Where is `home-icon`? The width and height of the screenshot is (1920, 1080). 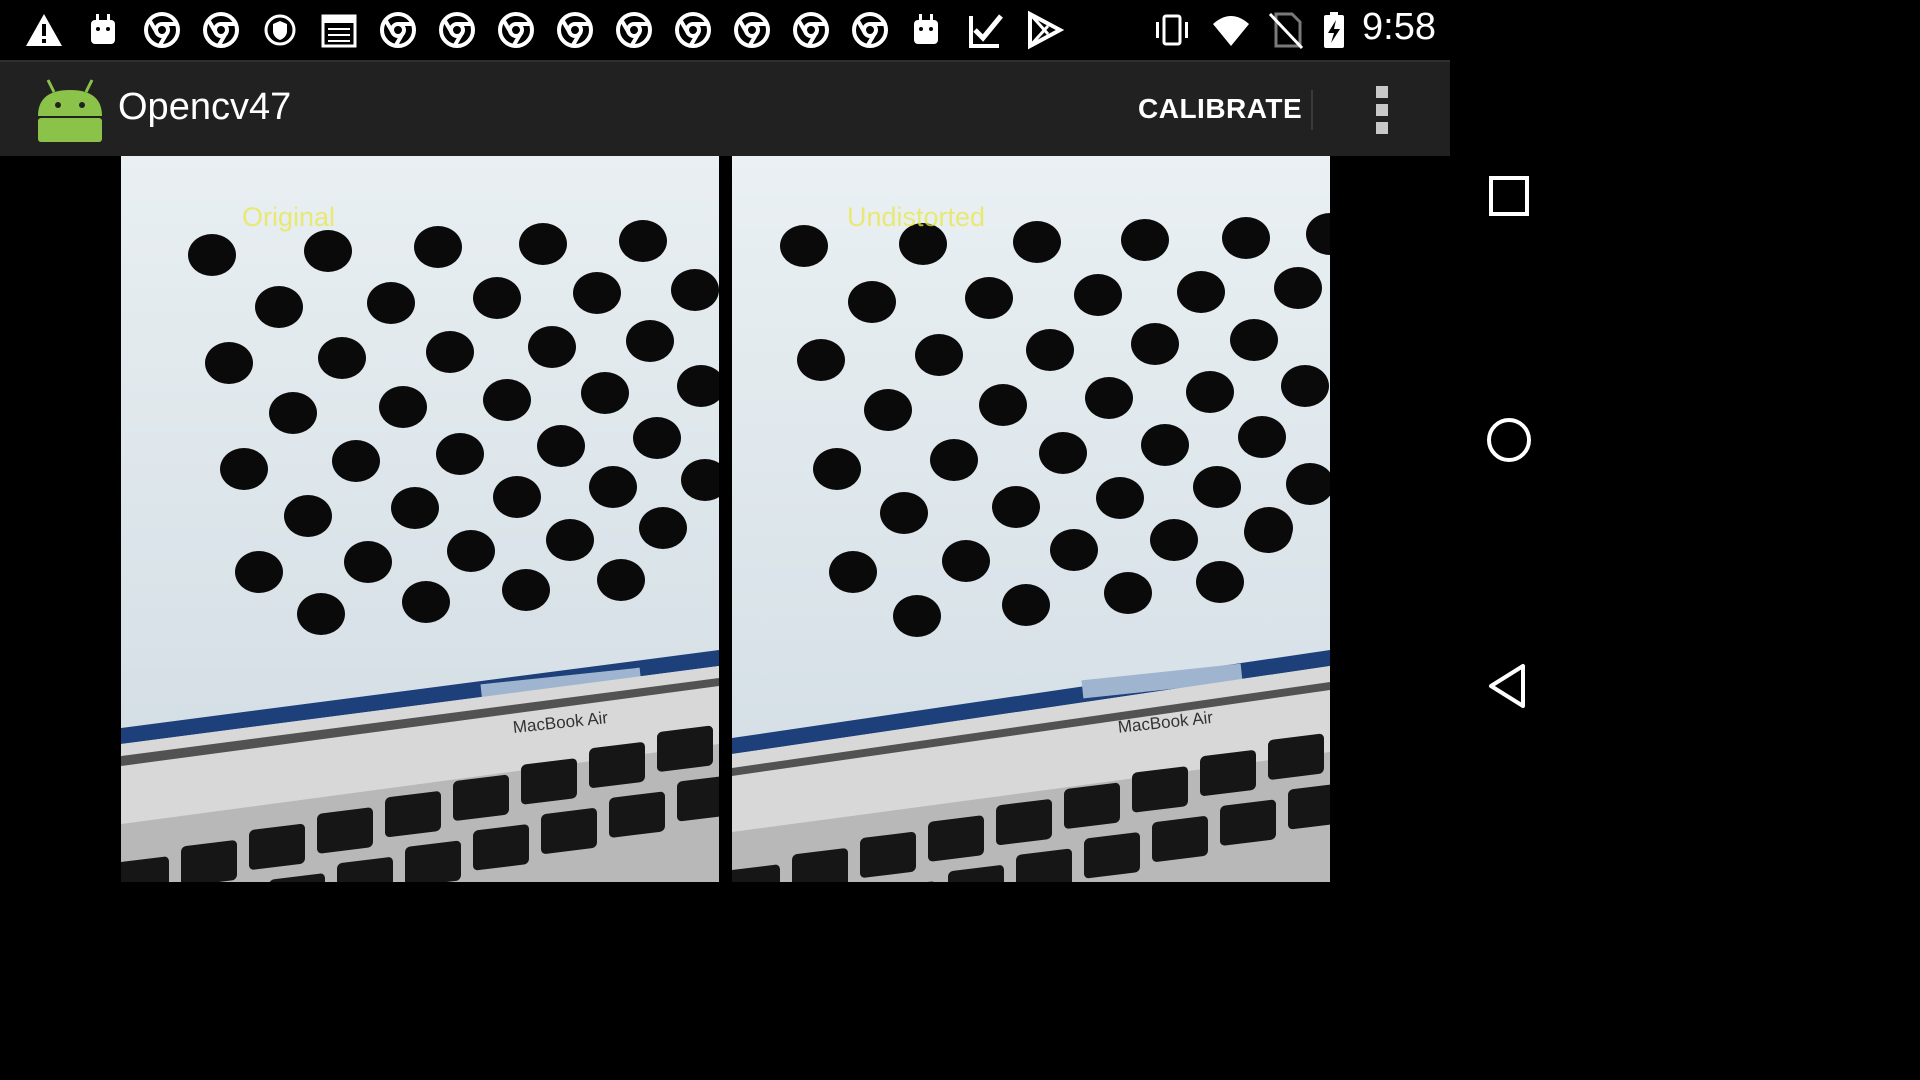 home-icon is located at coordinates (1509, 440).